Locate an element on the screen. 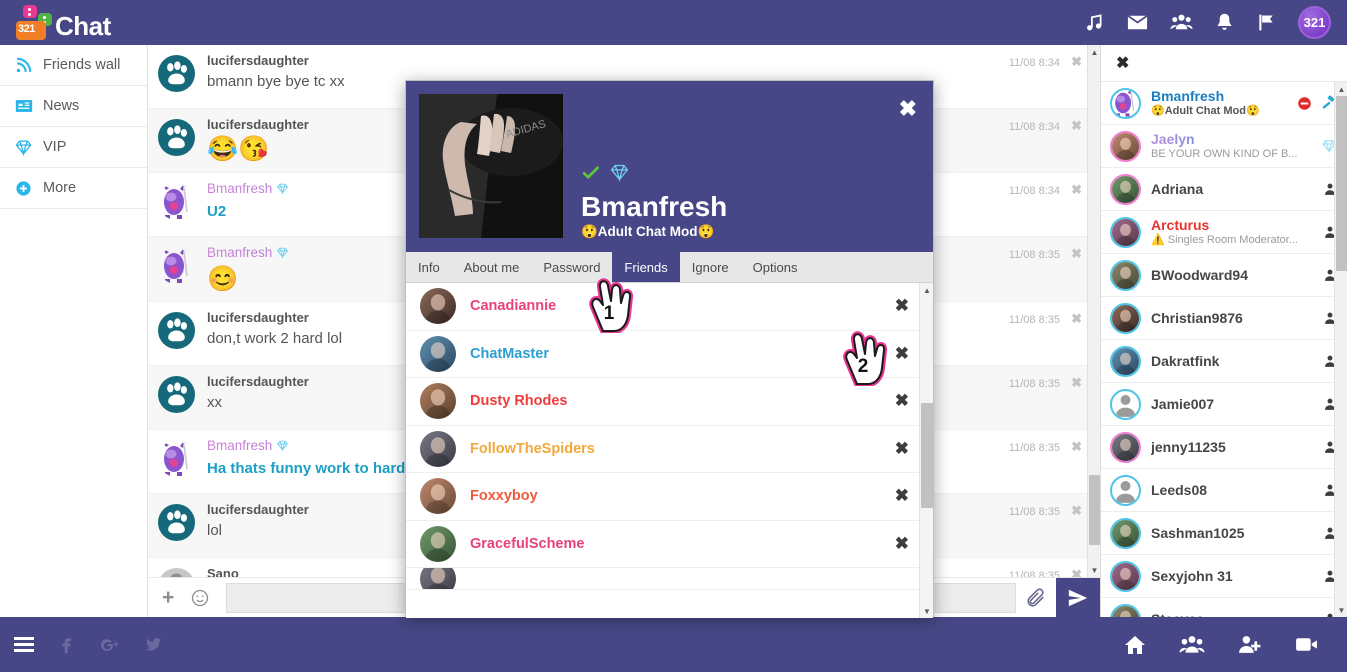 Image resolution: width=1347 pixels, height=672 pixels. chat-scrollbar: ▲ ▼ is located at coordinates (1093, 311).